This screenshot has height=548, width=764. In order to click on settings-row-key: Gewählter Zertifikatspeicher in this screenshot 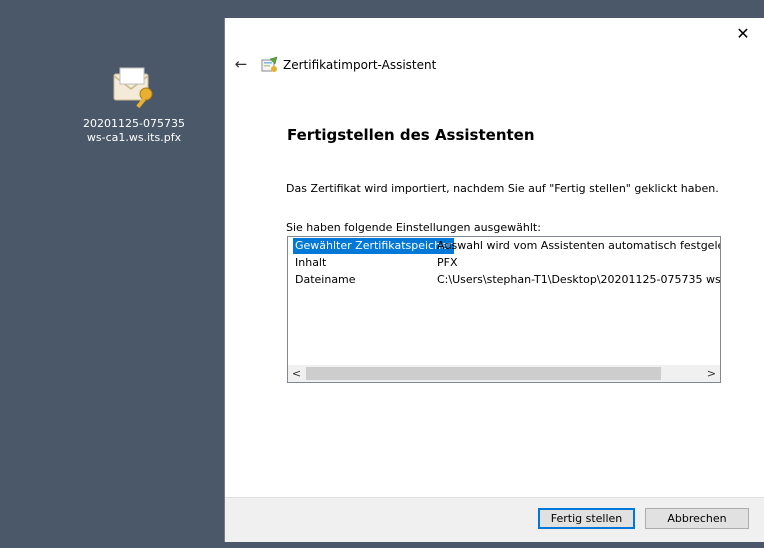, I will do `click(374, 246)`.